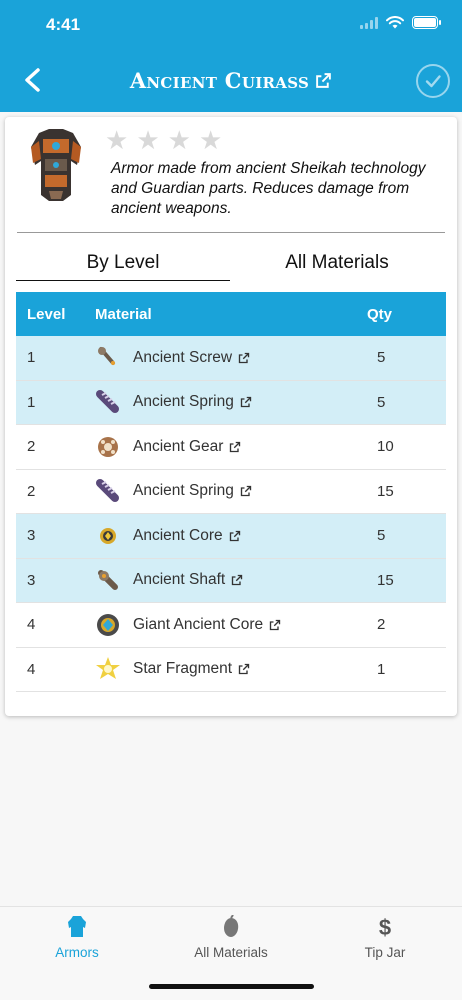 This screenshot has width=462, height=1000. I want to click on tab-by-level: By Level, so click(123, 263).